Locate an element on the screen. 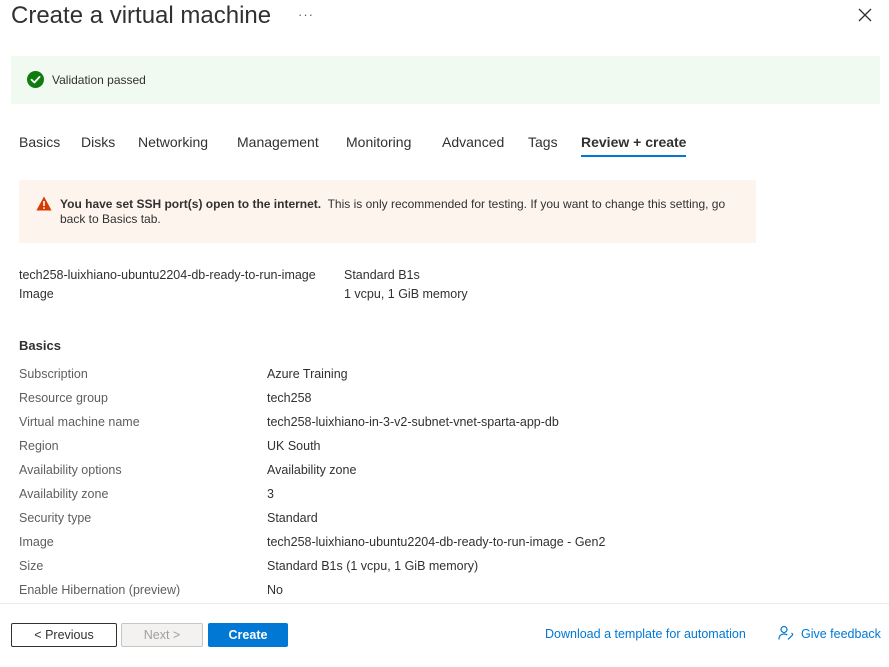 Image resolution: width=889 pixels, height=667 pixels. detail-key: Resource group is located at coordinates (63, 398).